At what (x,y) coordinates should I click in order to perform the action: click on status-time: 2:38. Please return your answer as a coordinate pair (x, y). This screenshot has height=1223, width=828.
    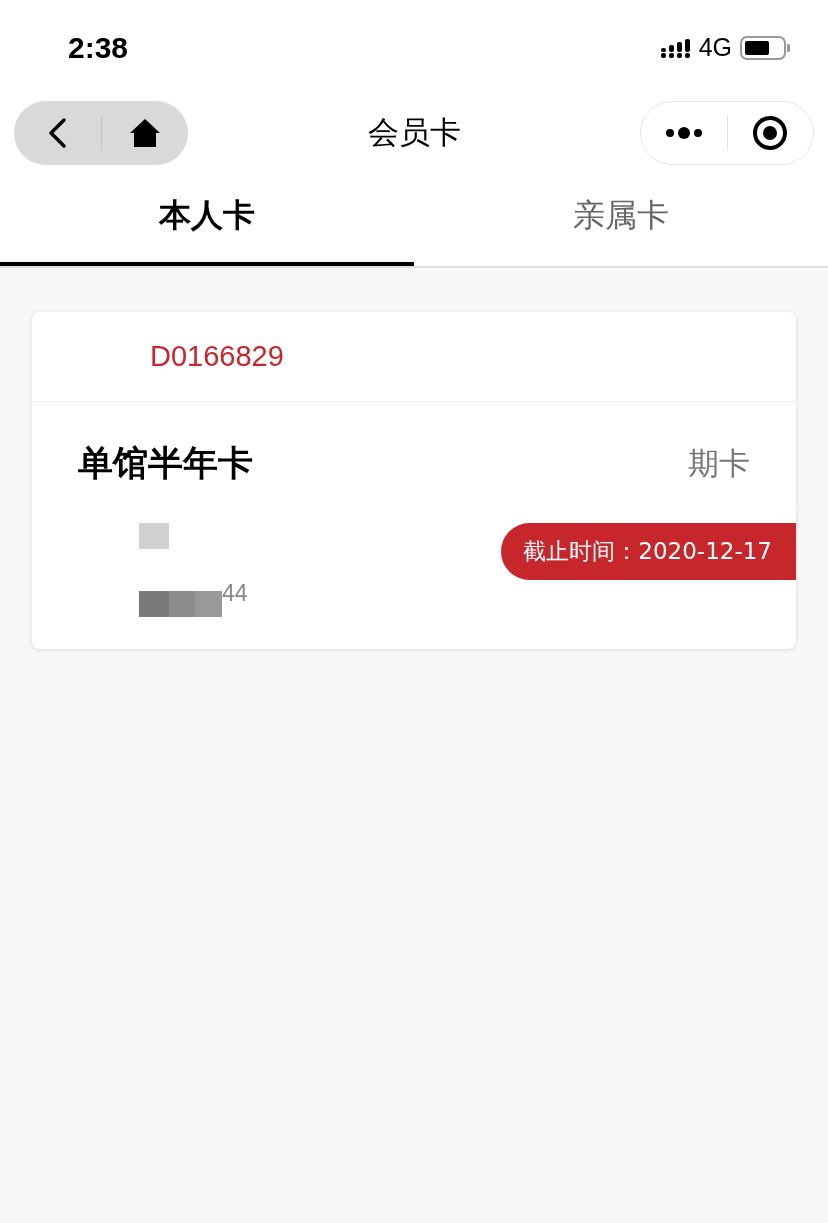
    Looking at the image, I should click on (99, 47).